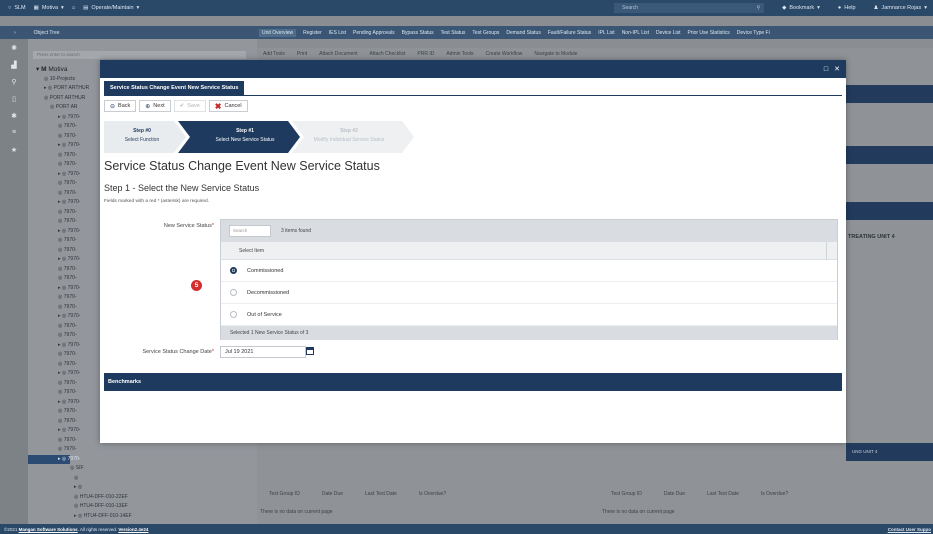  I want to click on global-search-input: Search ⚲, so click(689, 8).